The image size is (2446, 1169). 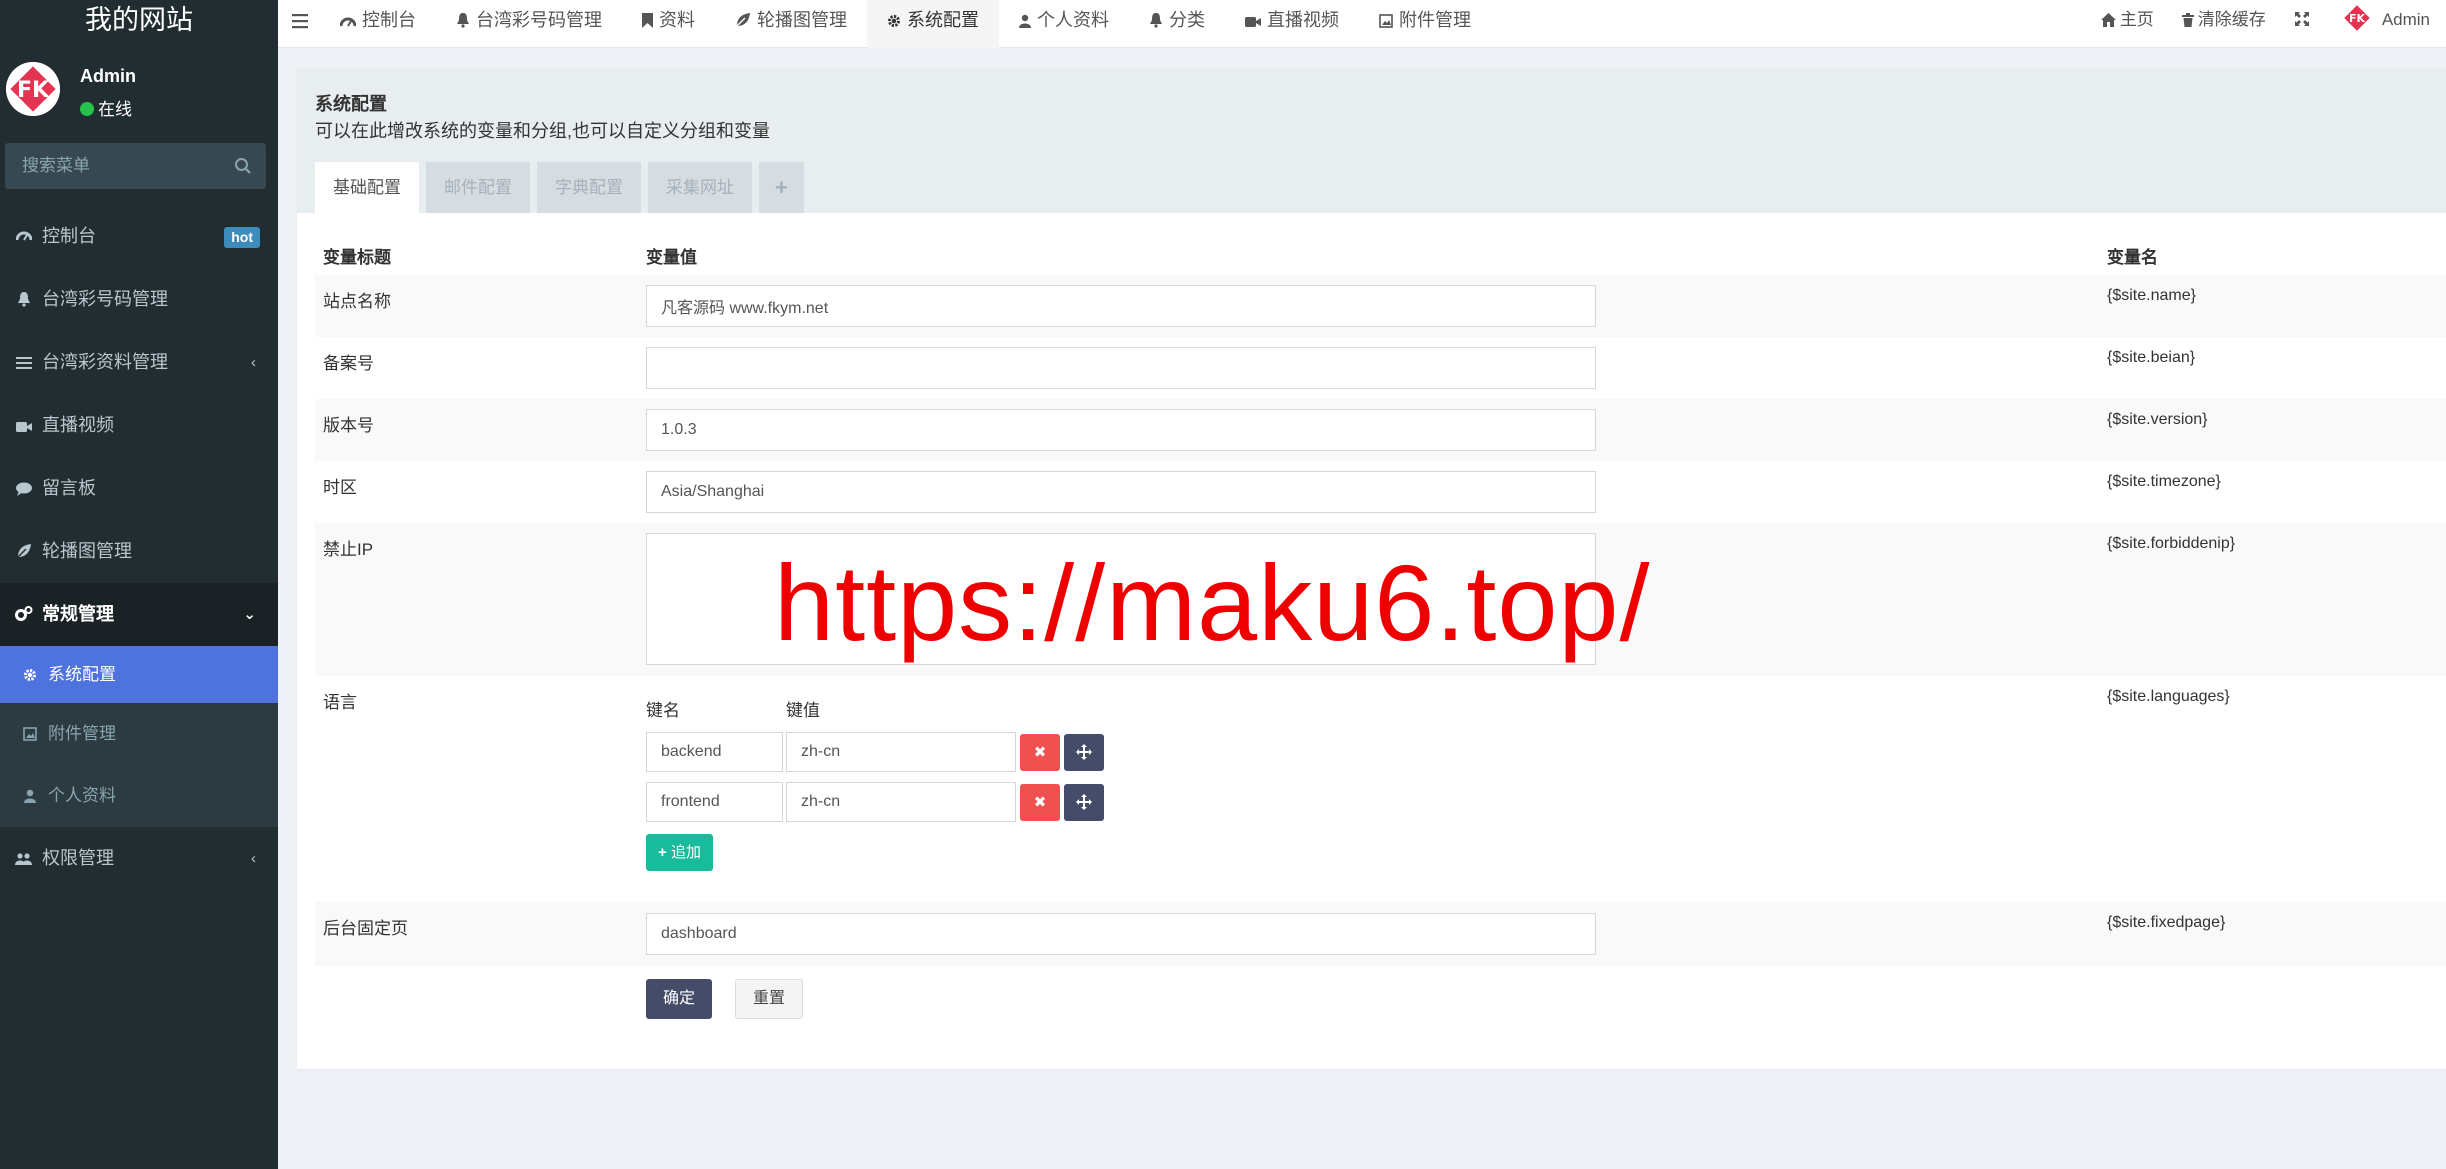 I want to click on fullscreen-button, so click(x=2304, y=24).